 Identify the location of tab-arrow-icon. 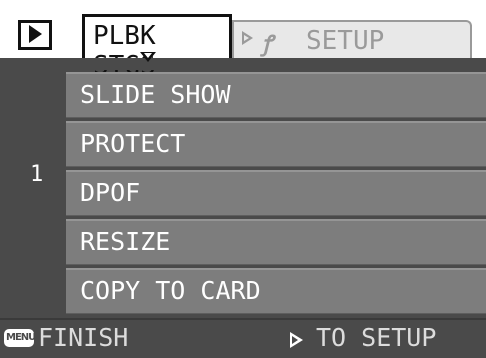
(247, 38).